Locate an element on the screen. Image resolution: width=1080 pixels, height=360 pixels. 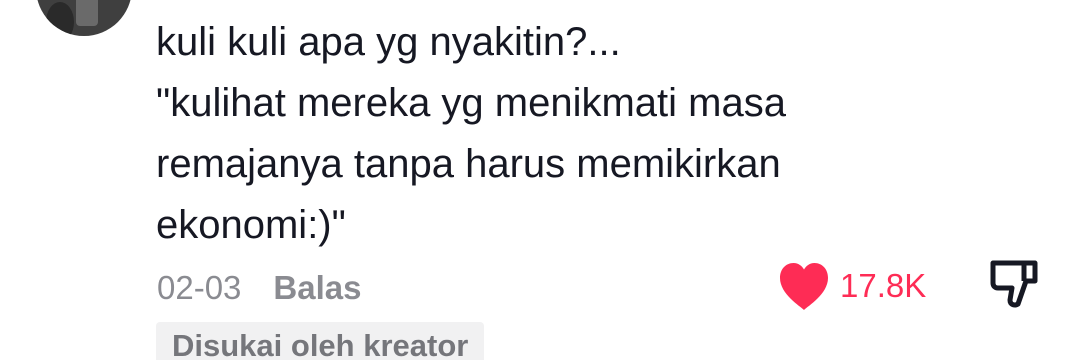
like-button: 17.8K is located at coordinates (851, 286).